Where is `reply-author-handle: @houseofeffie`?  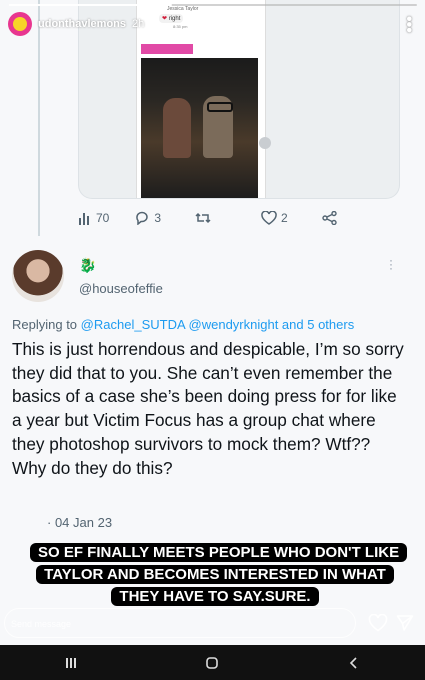 reply-author-handle: @houseofeffie is located at coordinates (121, 288).